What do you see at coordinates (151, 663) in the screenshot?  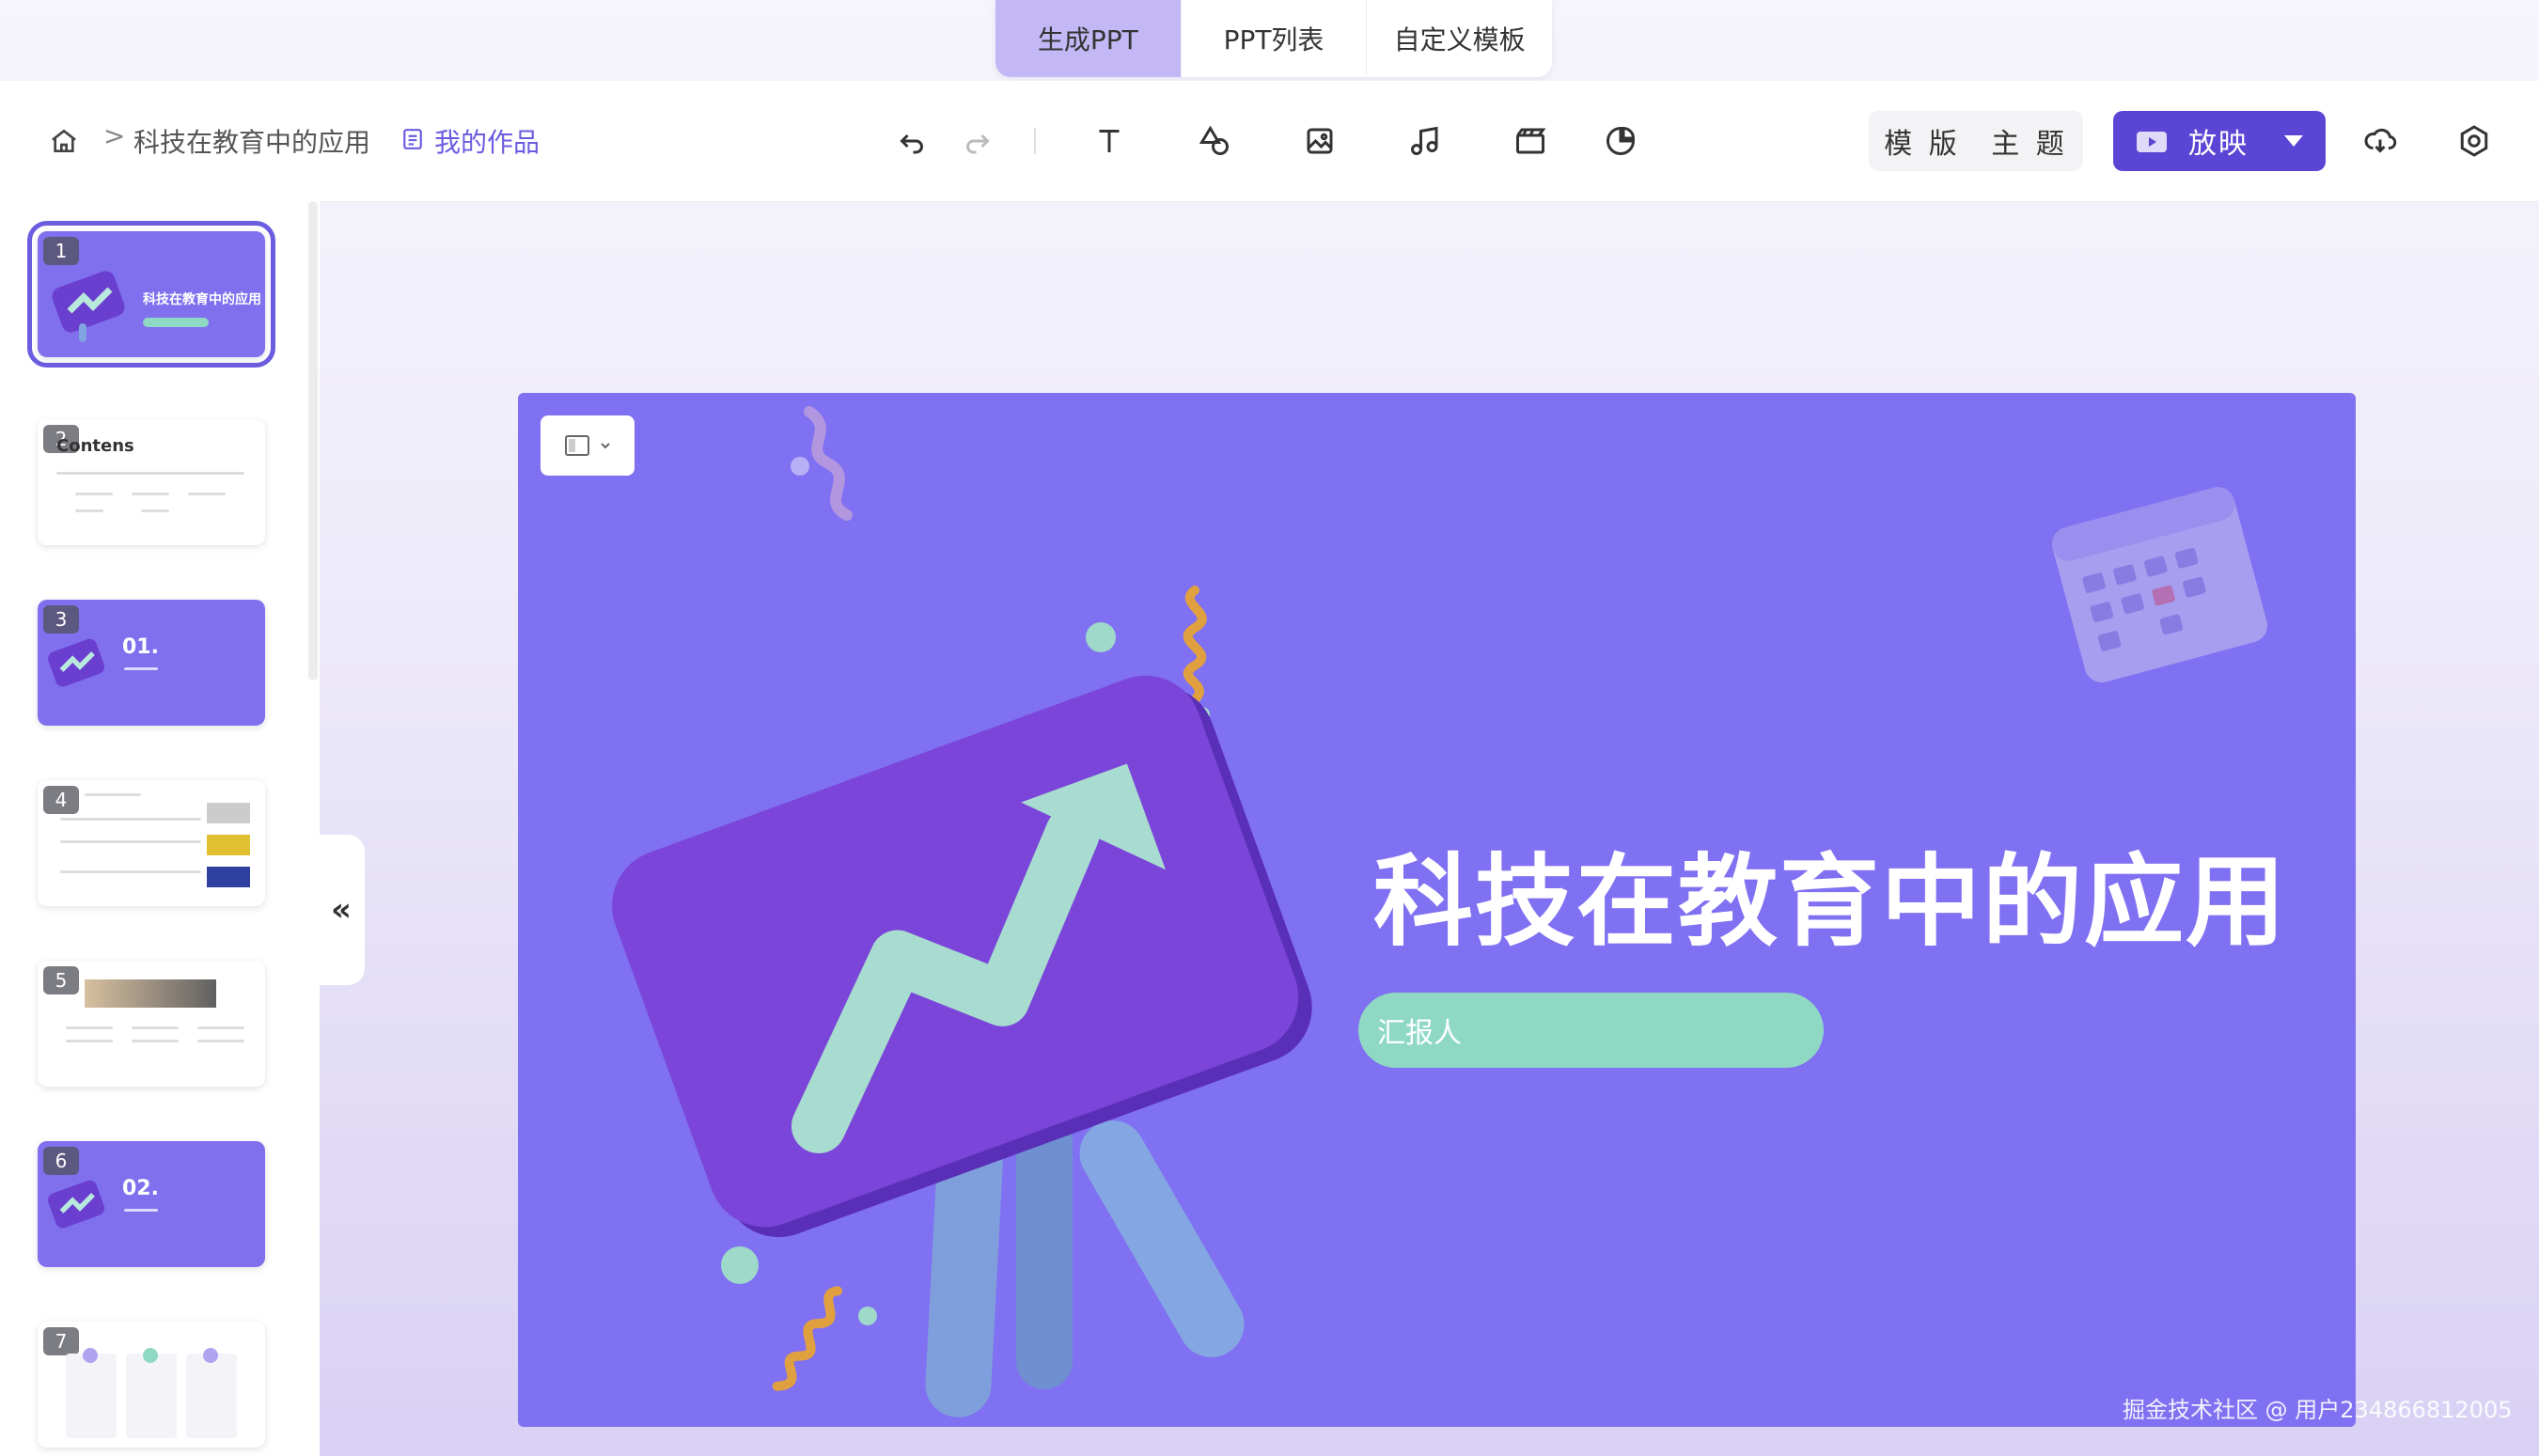 I see `thumbnail-slide-3: 3 01.` at bounding box center [151, 663].